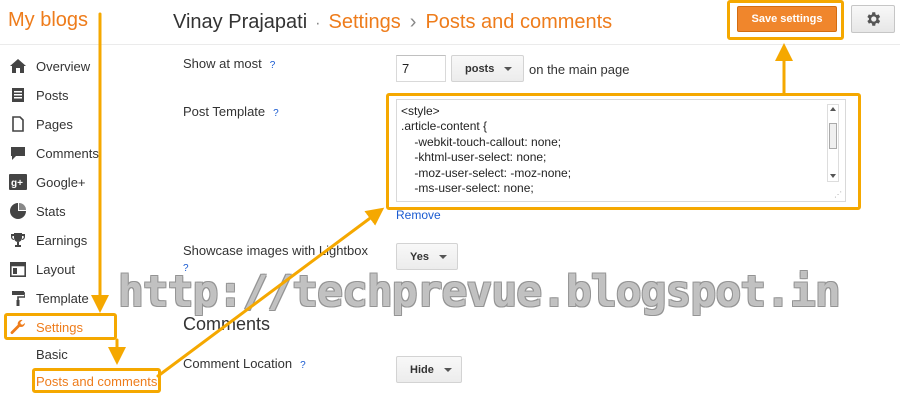 This screenshot has width=900, height=397. Describe the element at coordinates (62, 240) in the screenshot. I see `sidebar-item-label: Earnings` at that location.